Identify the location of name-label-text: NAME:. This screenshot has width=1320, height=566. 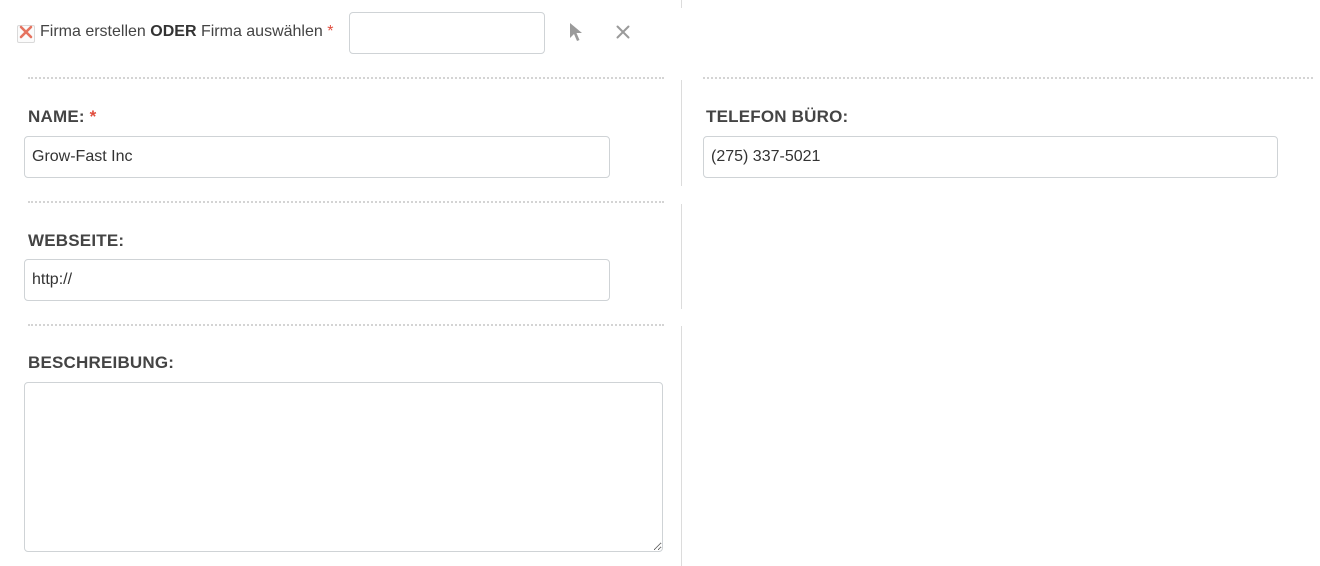
(56, 116).